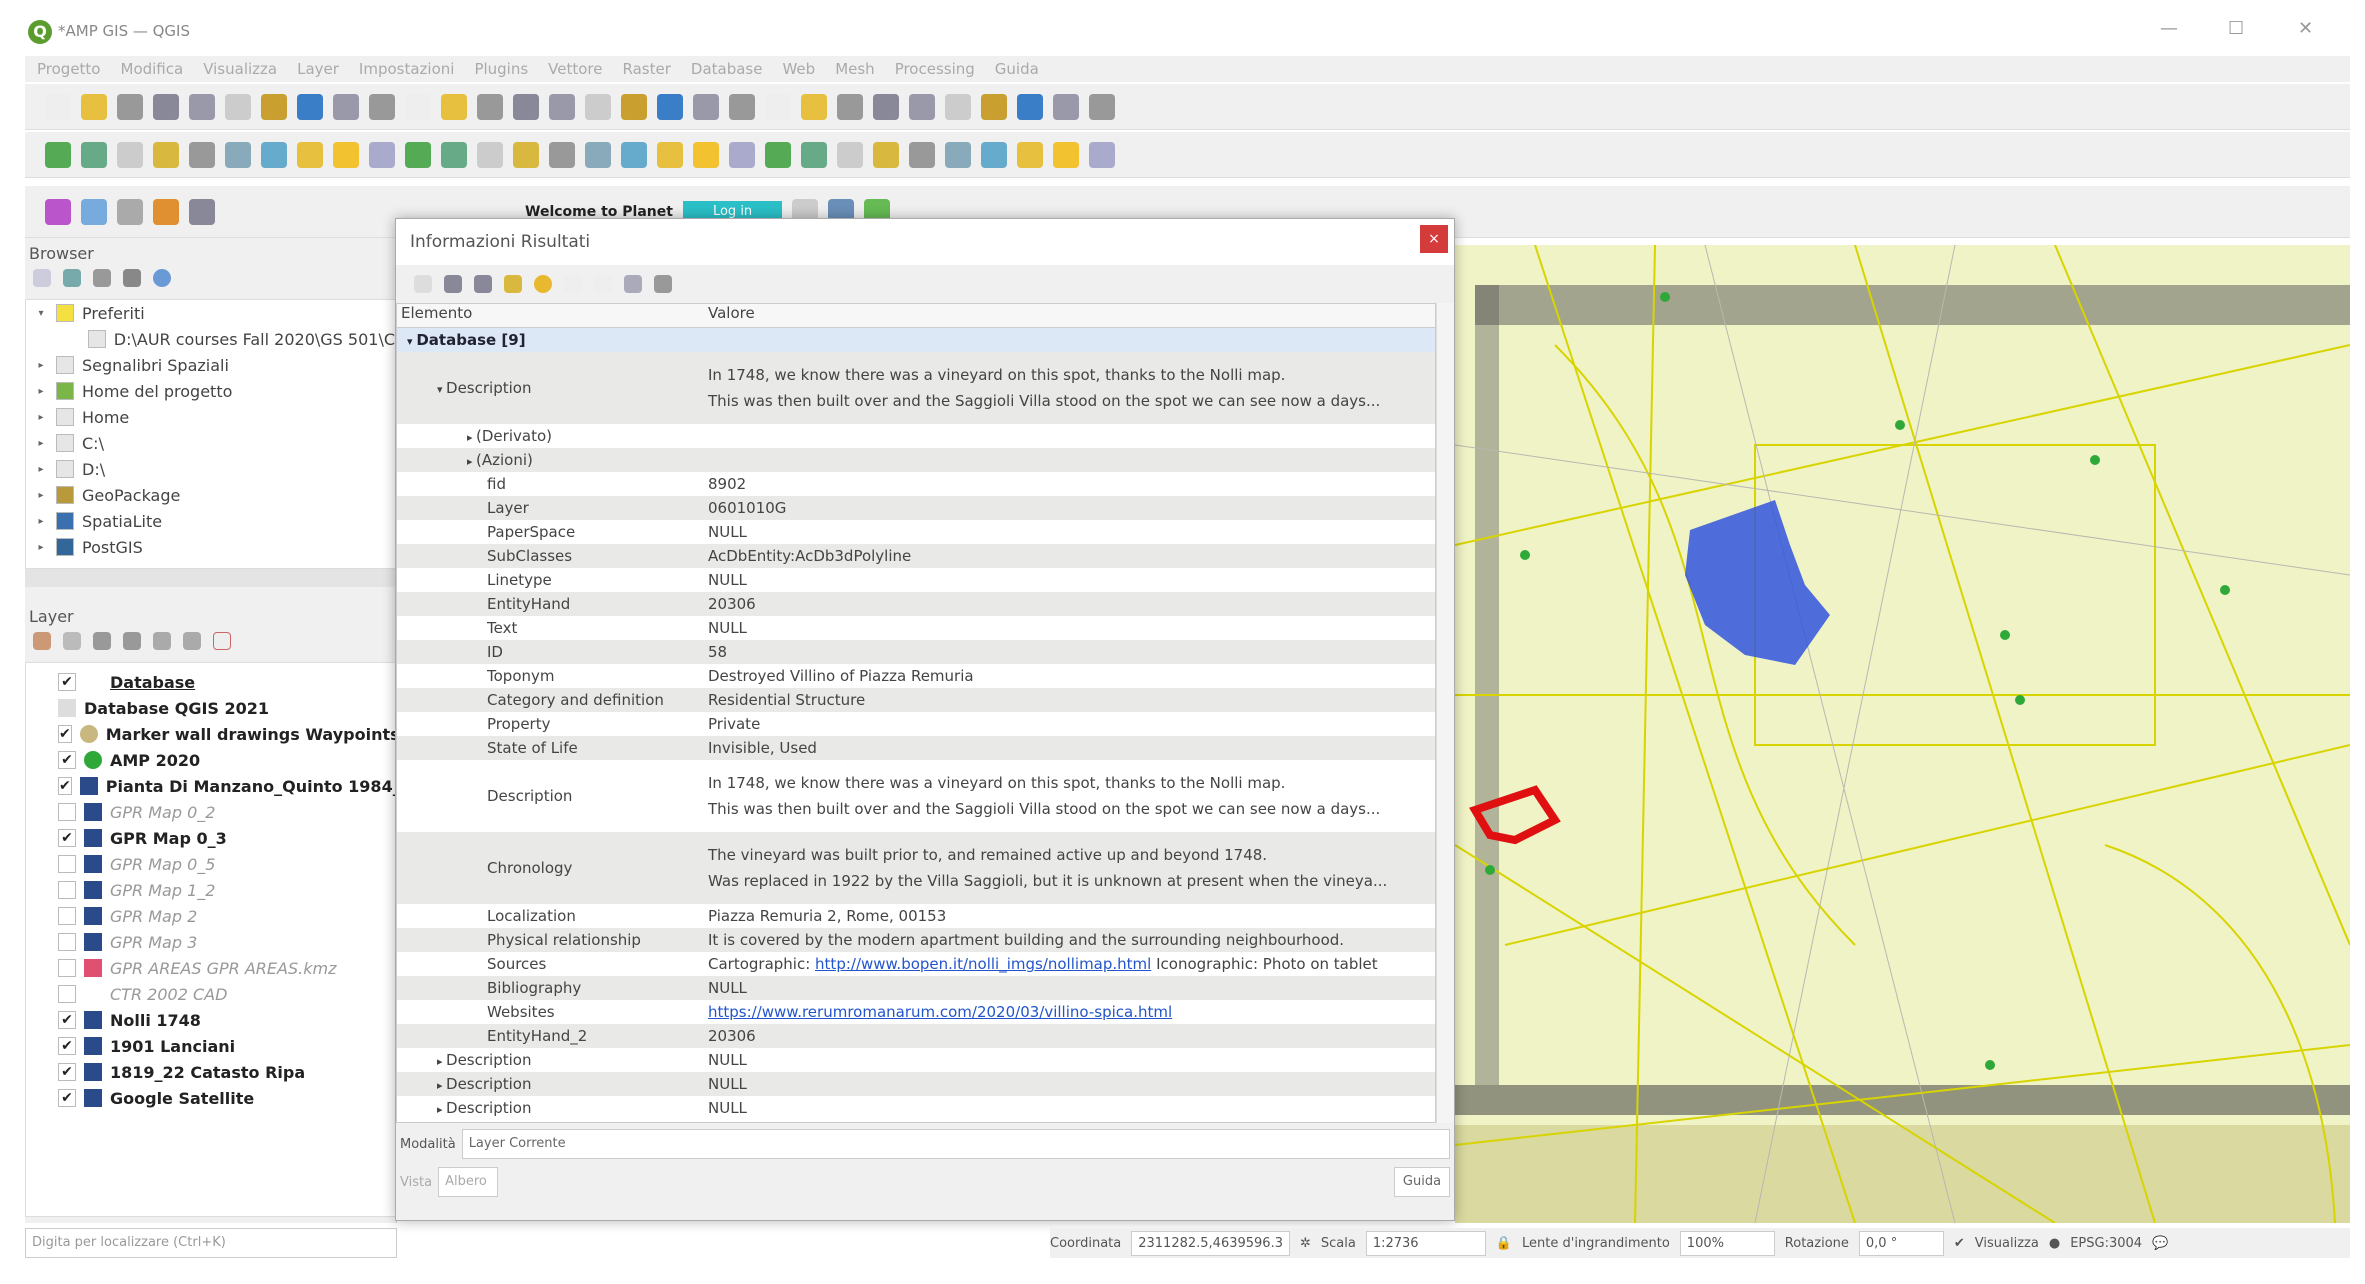 This screenshot has height=1284, width=2365. I want to click on layer-item: GPR Map 1_2, so click(210, 890).